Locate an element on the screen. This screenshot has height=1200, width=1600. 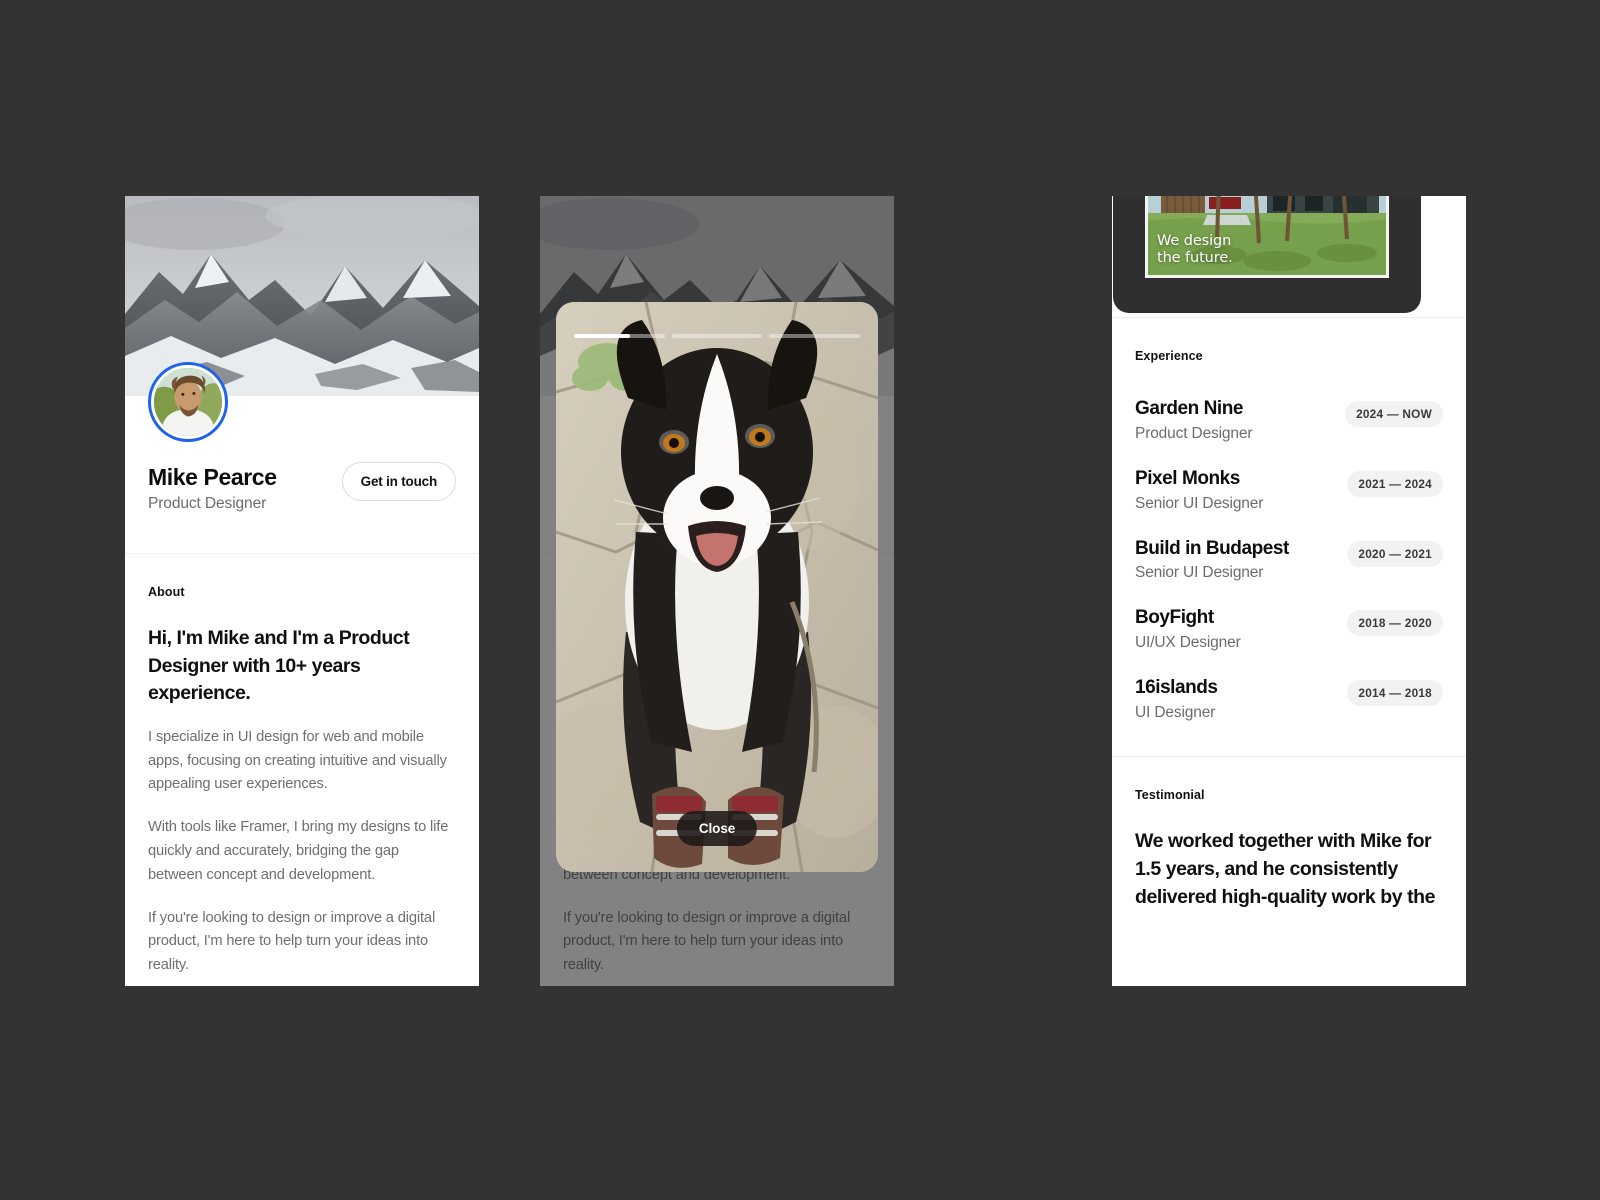
experience-company: 16islands is located at coordinates (1176, 688).